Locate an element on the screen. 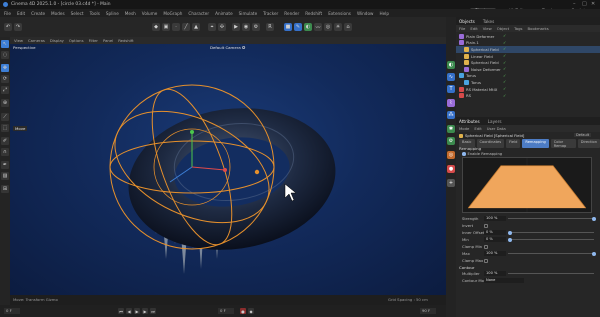 The image size is (600, 317). subtab-color-remap: Color Remap is located at coordinates (563, 143).